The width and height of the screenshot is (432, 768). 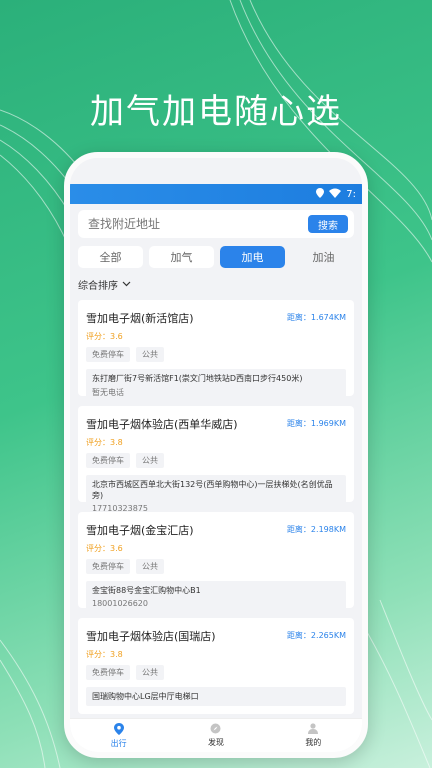 I want to click on location-status-icon, so click(x=320, y=194).